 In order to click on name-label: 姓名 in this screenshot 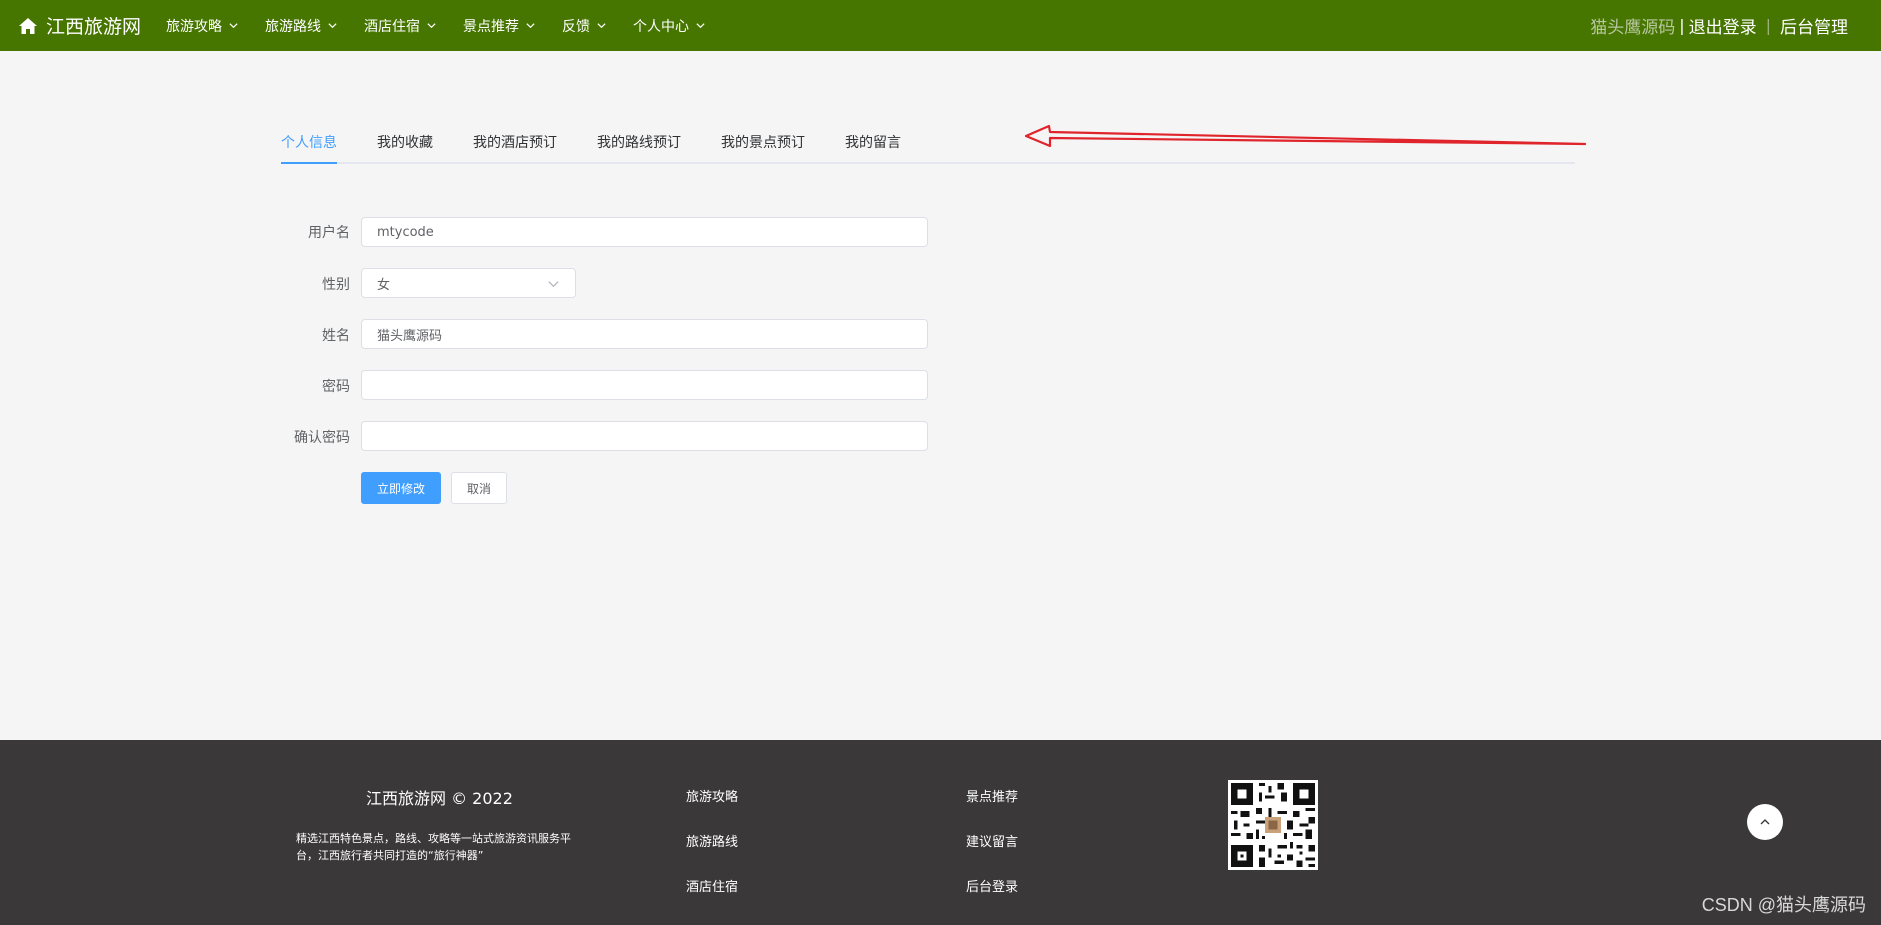, I will do `click(336, 336)`.